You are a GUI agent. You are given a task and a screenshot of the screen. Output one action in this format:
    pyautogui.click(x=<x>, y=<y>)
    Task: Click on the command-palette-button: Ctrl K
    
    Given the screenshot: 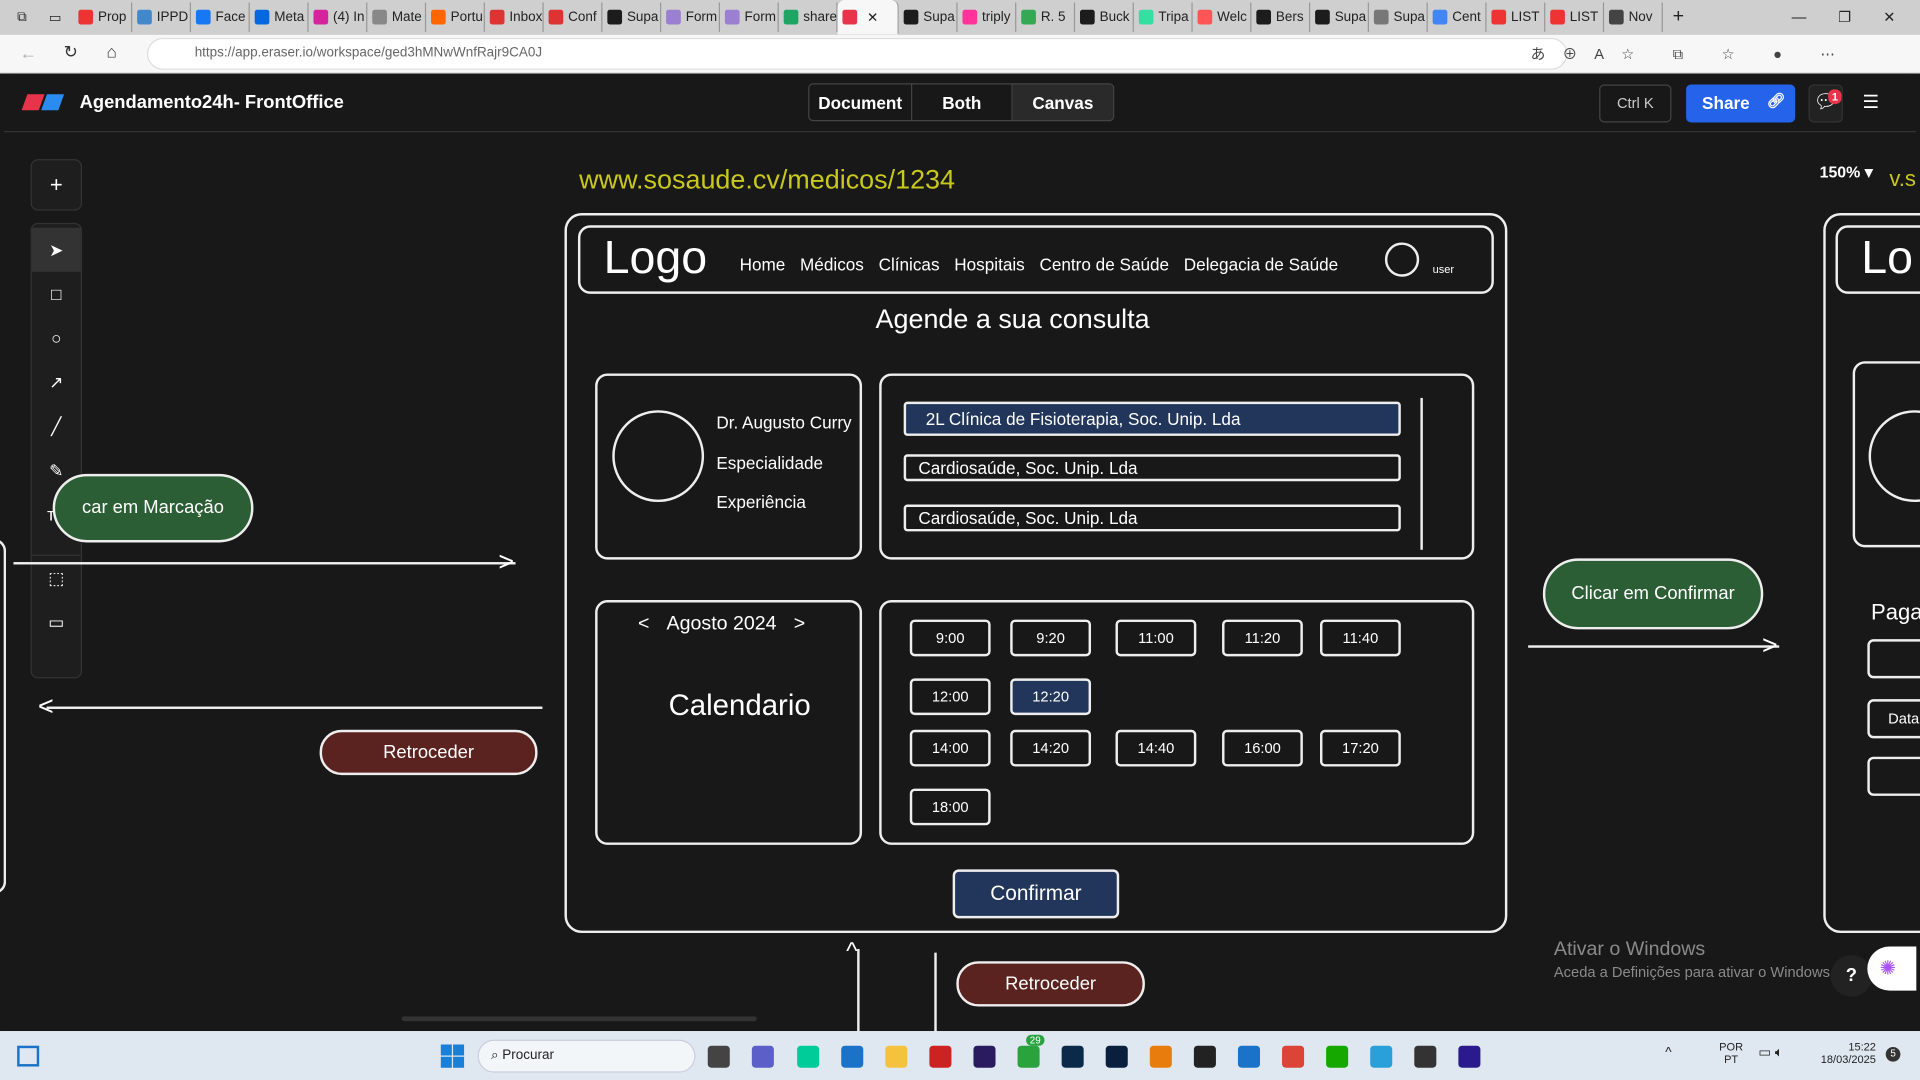 What is the action you would take?
    pyautogui.click(x=1635, y=103)
    